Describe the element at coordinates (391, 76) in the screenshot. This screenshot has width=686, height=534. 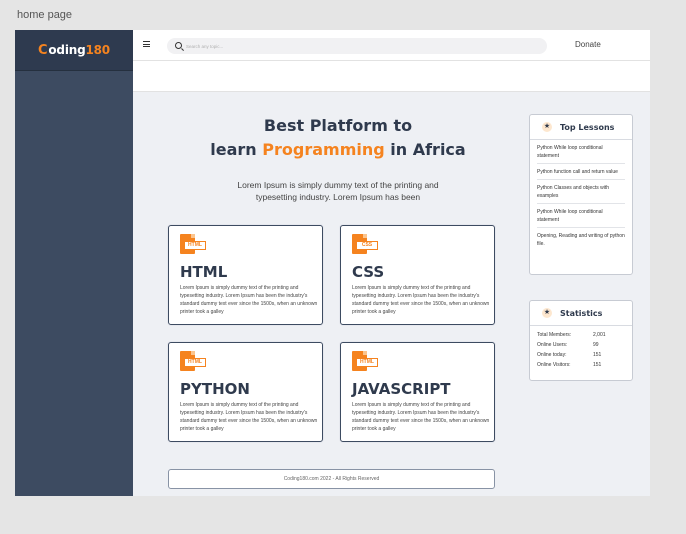
I see `sub-navbar` at that location.